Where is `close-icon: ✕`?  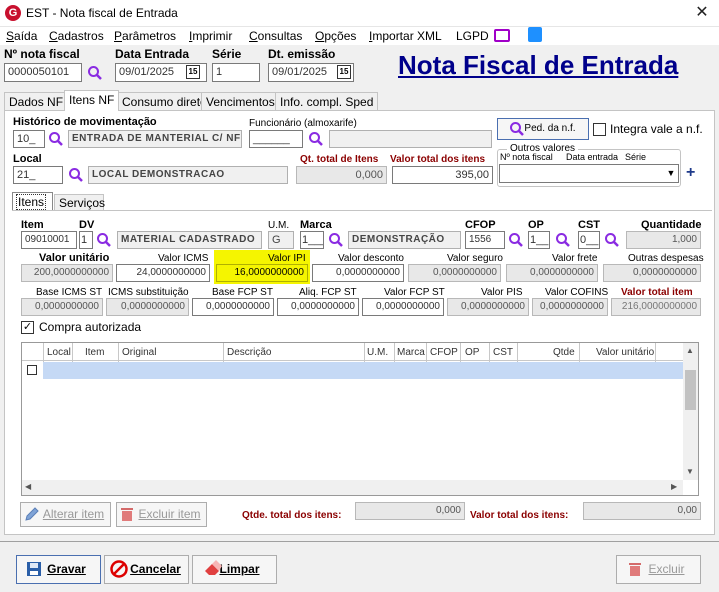
close-icon: ✕ is located at coordinates (702, 13).